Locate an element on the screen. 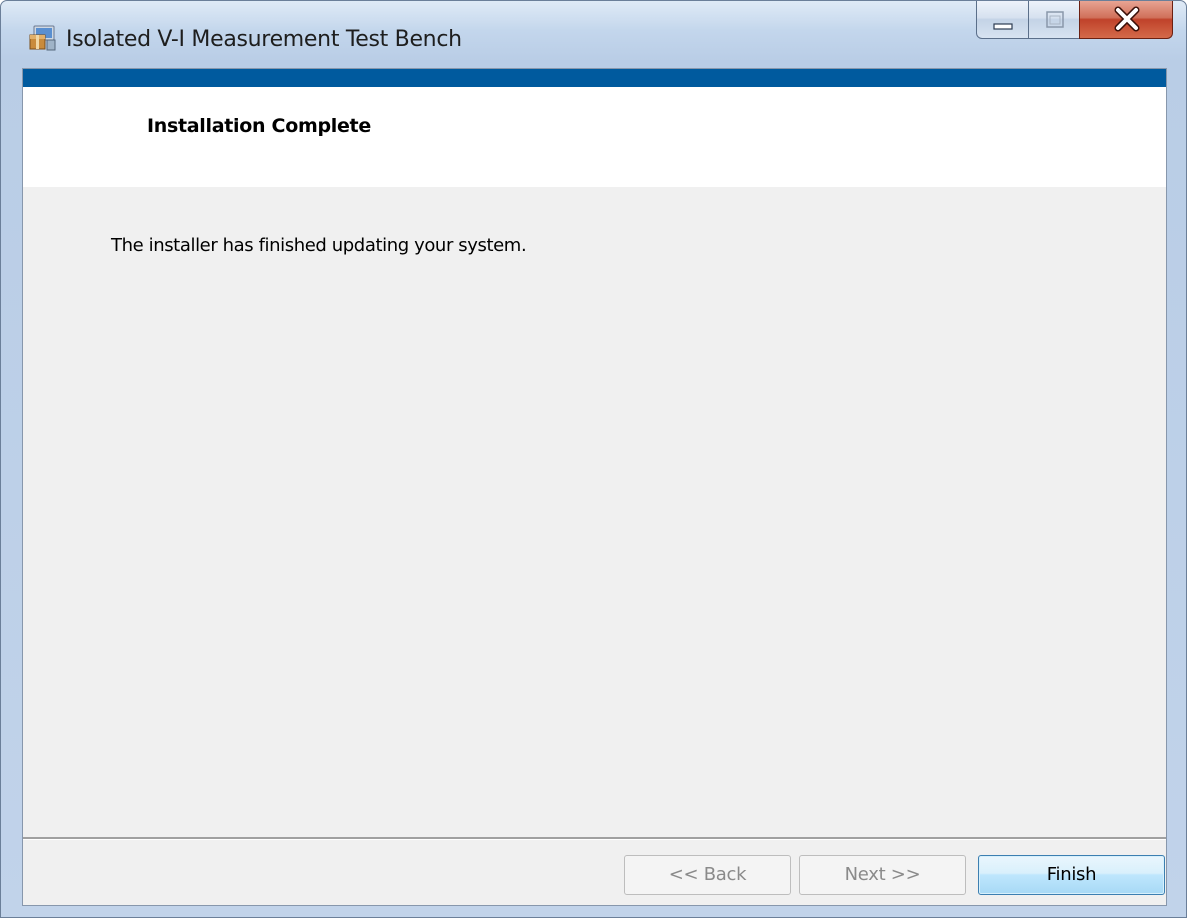 The width and height of the screenshot is (1187, 918). page-title: Installation Complete is located at coordinates (259, 126).